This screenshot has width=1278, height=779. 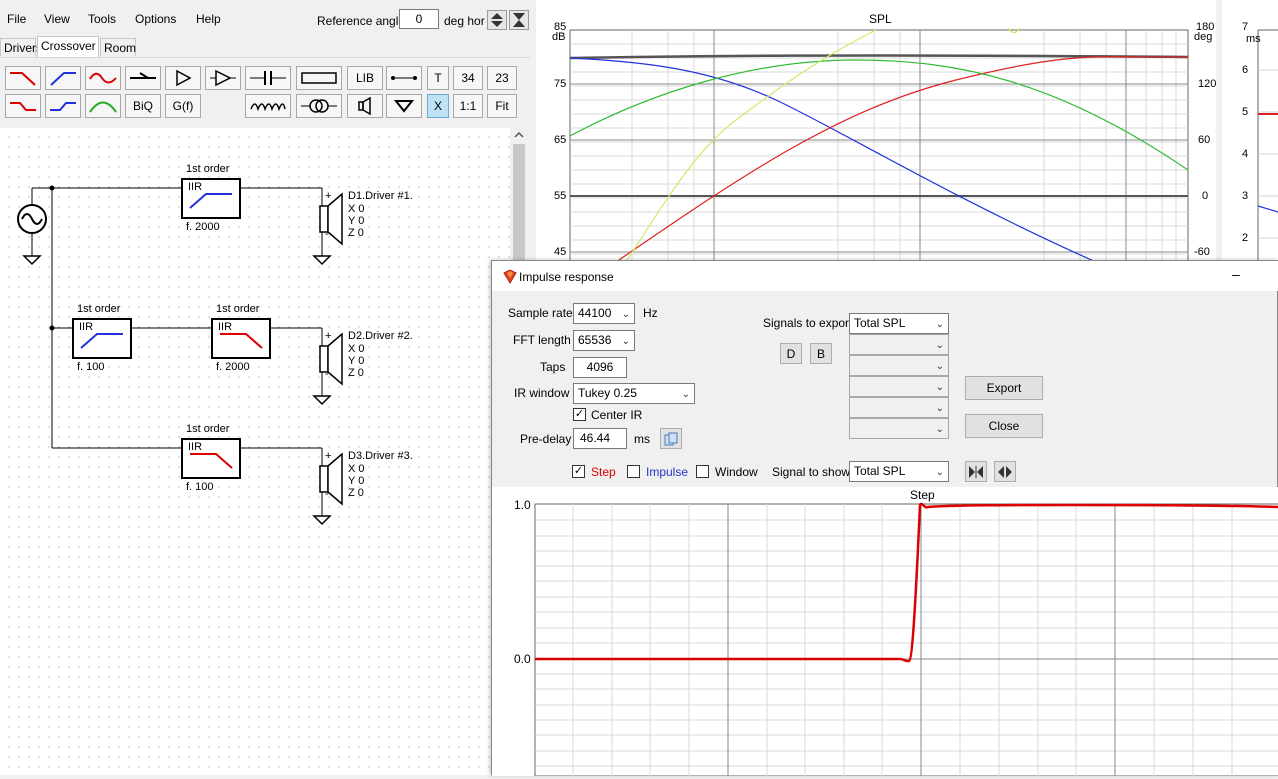 What do you see at coordinates (578, 471) in the screenshot?
I see `step-checkbox: ✓` at bounding box center [578, 471].